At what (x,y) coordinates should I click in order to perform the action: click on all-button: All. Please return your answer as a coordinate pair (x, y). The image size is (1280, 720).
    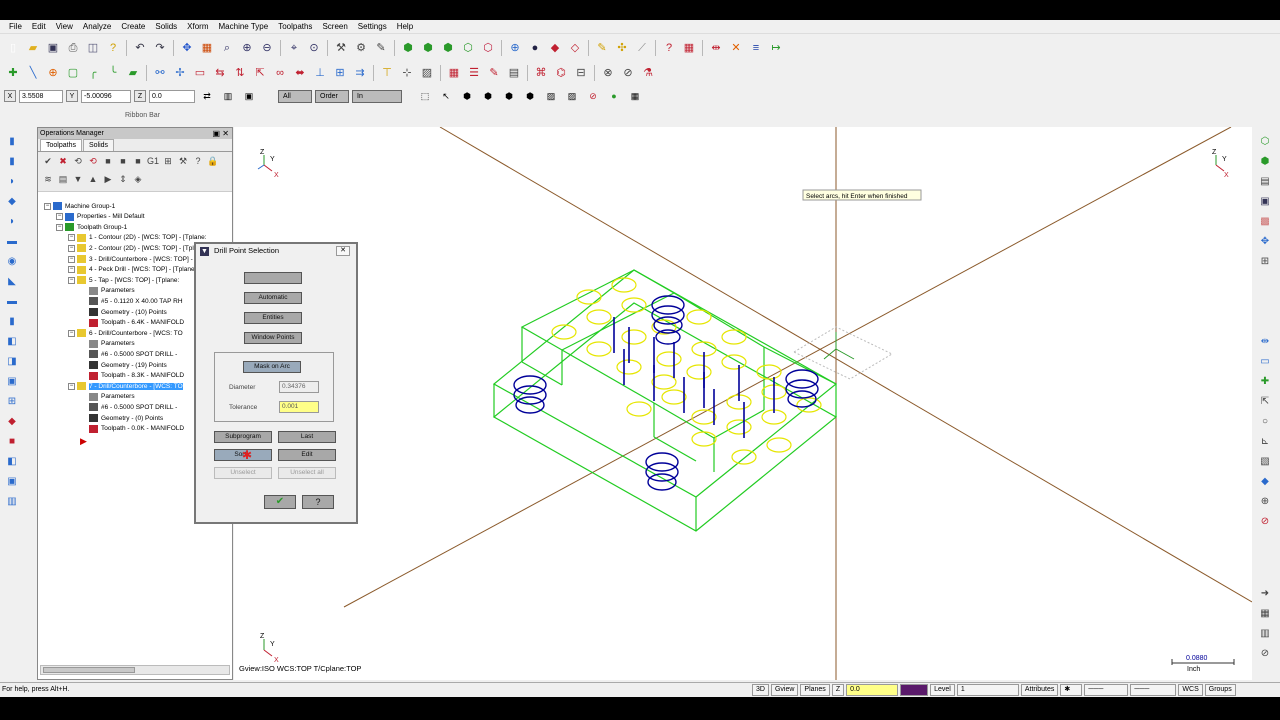
    Looking at the image, I should click on (295, 96).